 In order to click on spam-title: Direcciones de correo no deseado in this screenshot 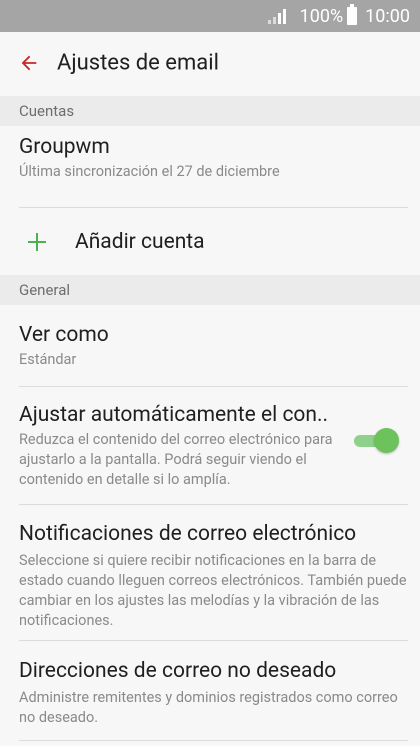, I will do `click(178, 671)`.